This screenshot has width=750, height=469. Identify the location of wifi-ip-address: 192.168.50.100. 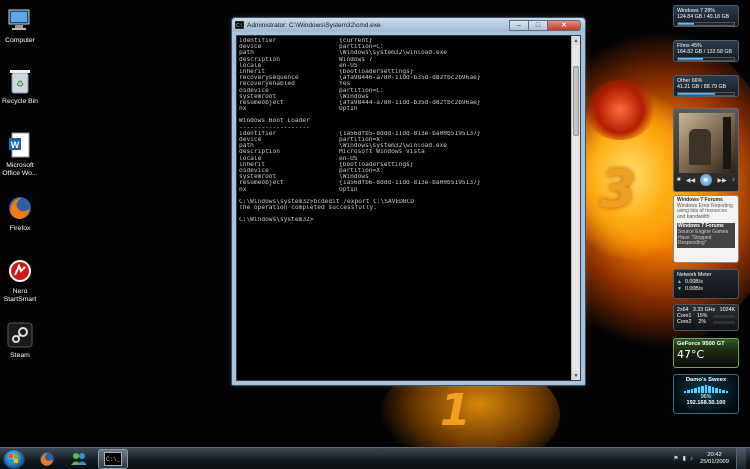
(706, 403).